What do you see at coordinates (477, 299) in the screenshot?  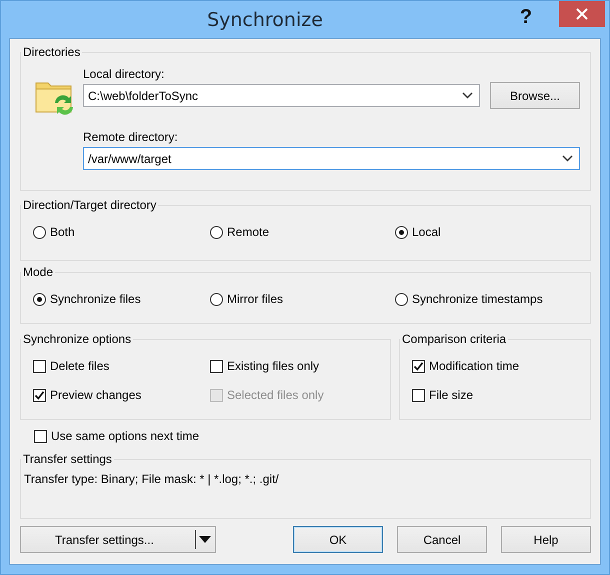 I see `radio-label: Synchronize timestamps` at bounding box center [477, 299].